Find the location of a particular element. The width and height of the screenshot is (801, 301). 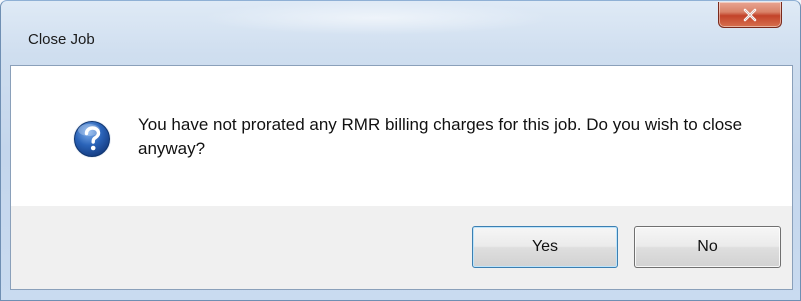

window-close-button is located at coordinates (750, 15).